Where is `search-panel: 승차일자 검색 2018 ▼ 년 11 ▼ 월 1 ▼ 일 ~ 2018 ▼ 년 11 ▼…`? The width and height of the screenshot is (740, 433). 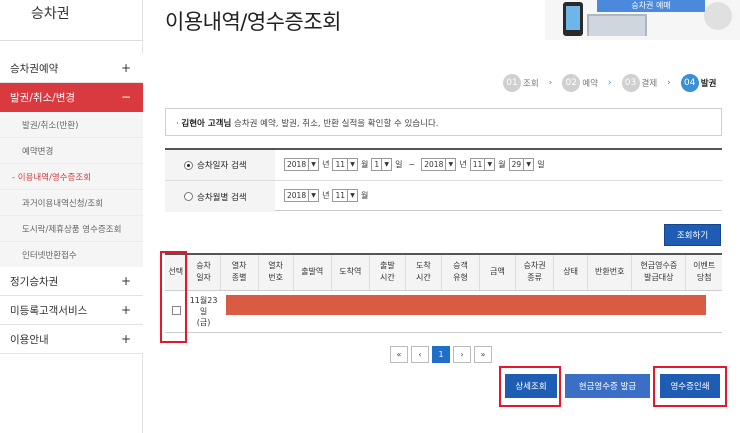
search-panel: 승차일자 검색 2018 ▼ 년 11 ▼ 월 1 ▼ 일 ~ 2018 ▼ 년 11 ▼… is located at coordinates (443, 180).